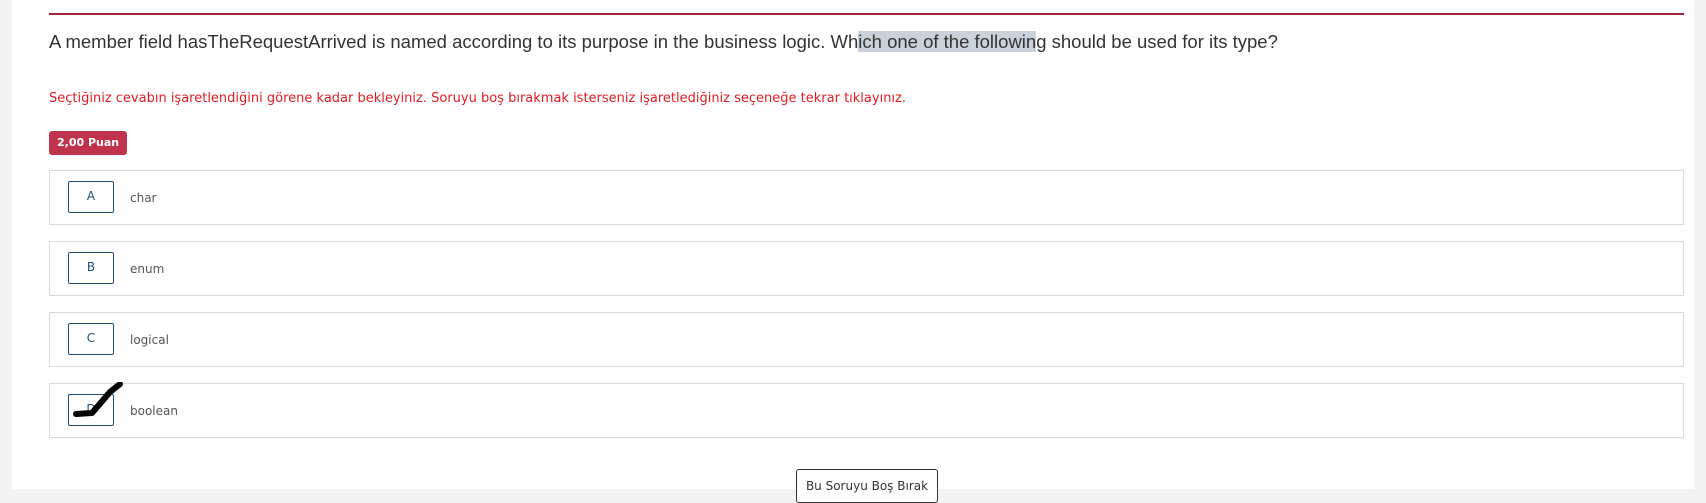 Image resolution: width=1706 pixels, height=503 pixels. Describe the element at coordinates (947, 41) in the screenshot. I see `question-text-highlight: ich one of the followin` at that location.